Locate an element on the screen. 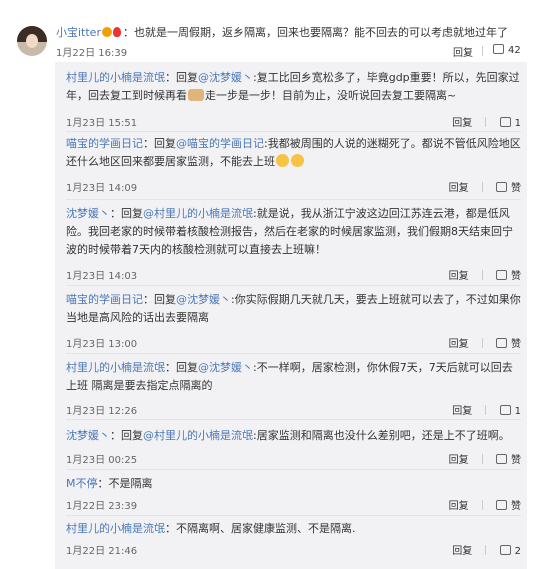 The width and height of the screenshot is (545, 569). like-button: 2 is located at coordinates (510, 551).